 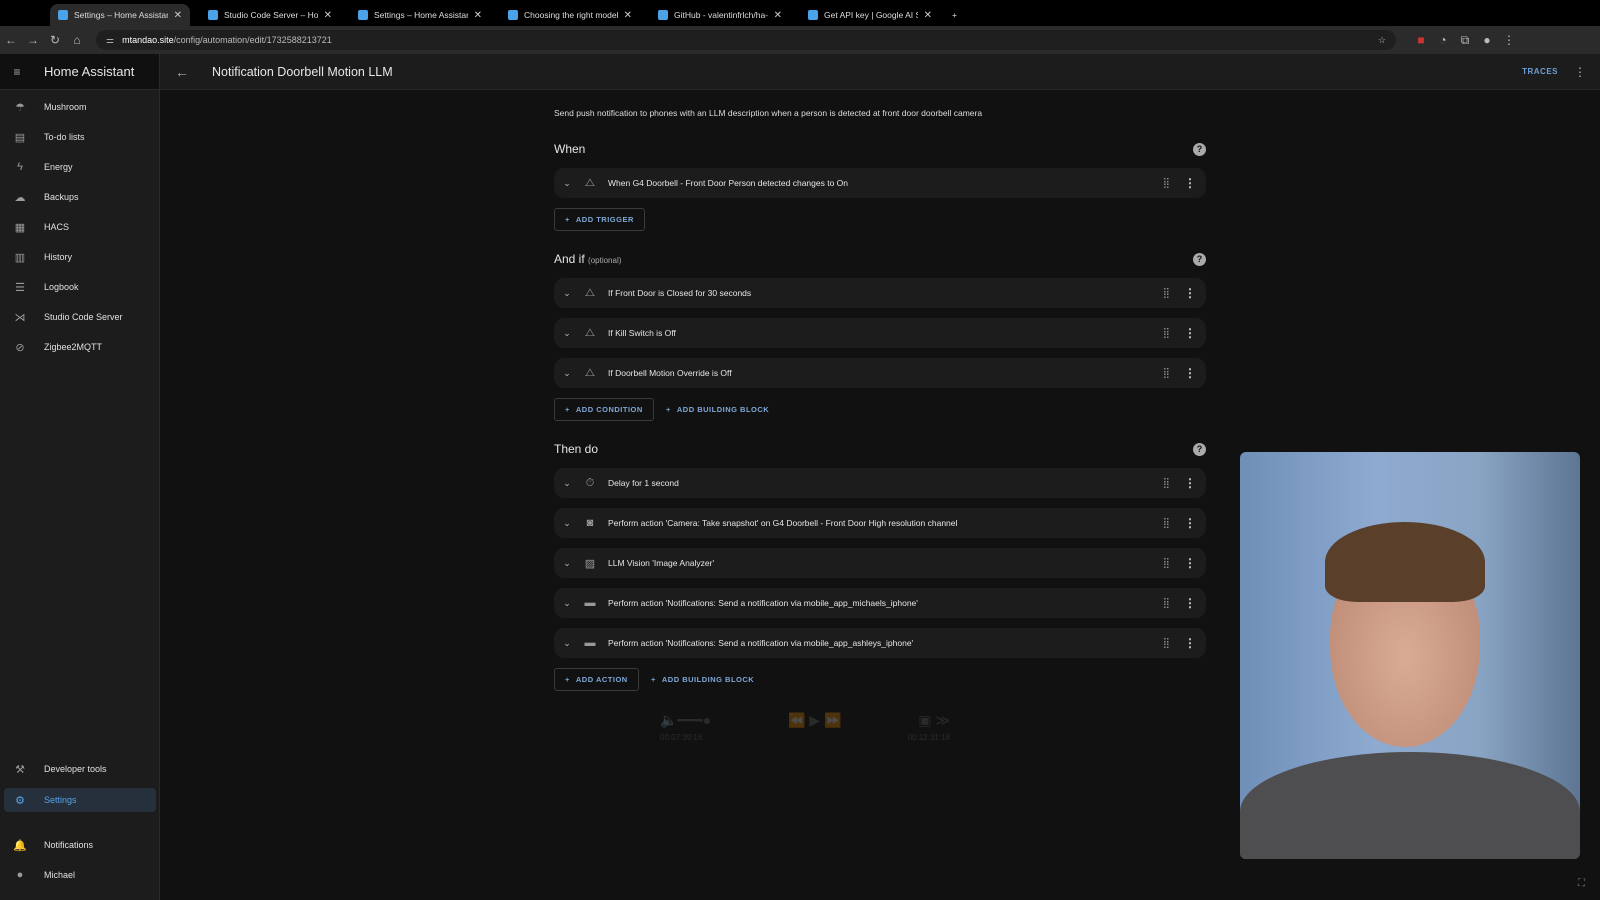 I want to click on sidebar-item-studio-code-server: ⋊ Studio Code Server, so click(x=80, y=317).